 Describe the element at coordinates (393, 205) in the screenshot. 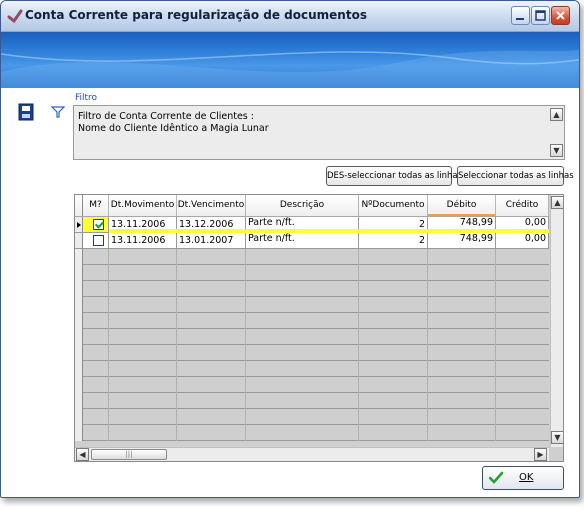

I see `column-header-documento: NºDocumento` at that location.